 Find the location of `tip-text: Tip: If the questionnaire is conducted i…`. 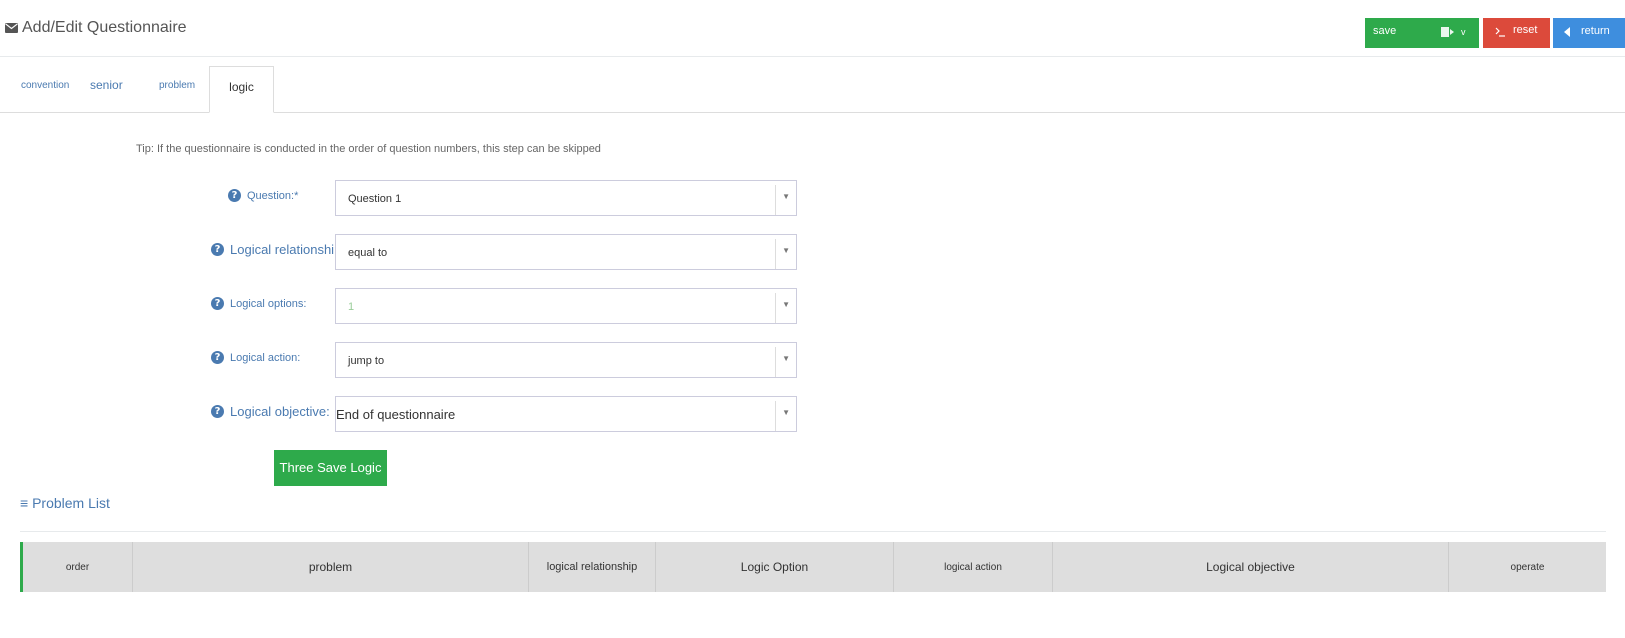

tip-text: Tip: If the questionnaire is conducted i… is located at coordinates (368, 149).